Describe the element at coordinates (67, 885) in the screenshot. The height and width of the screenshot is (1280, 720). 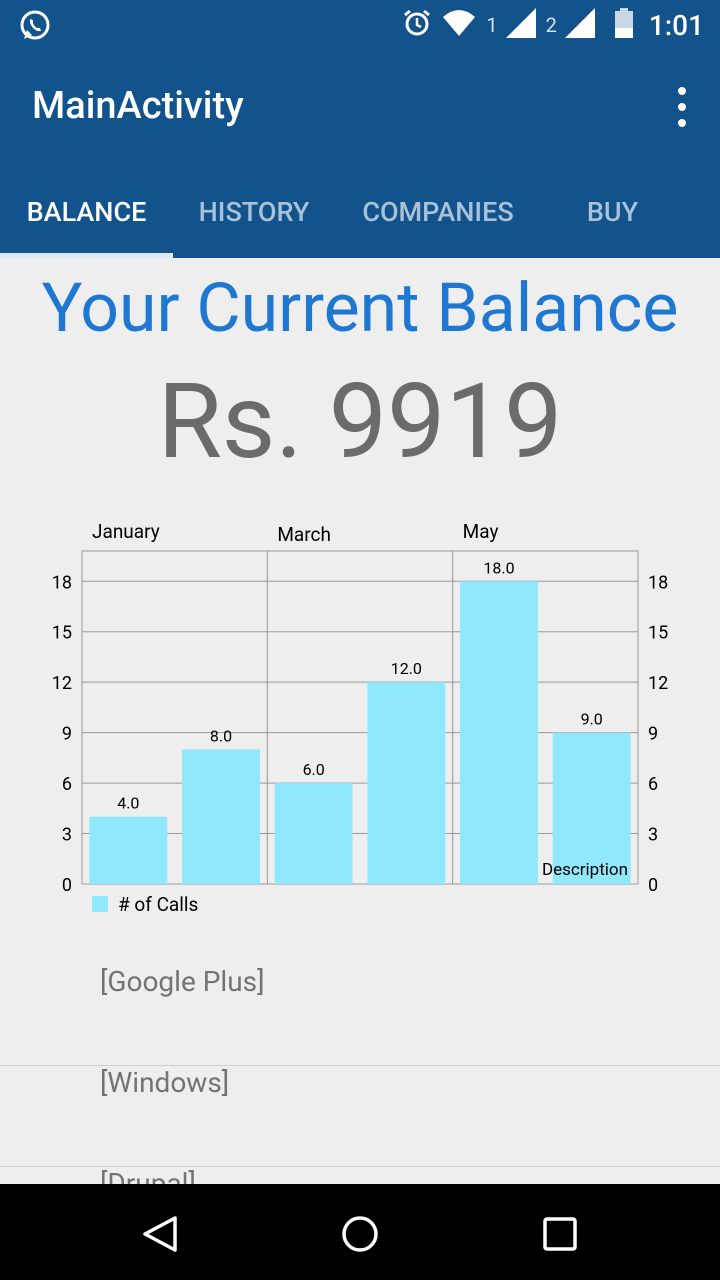
I see `y-tick-label: 0` at that location.